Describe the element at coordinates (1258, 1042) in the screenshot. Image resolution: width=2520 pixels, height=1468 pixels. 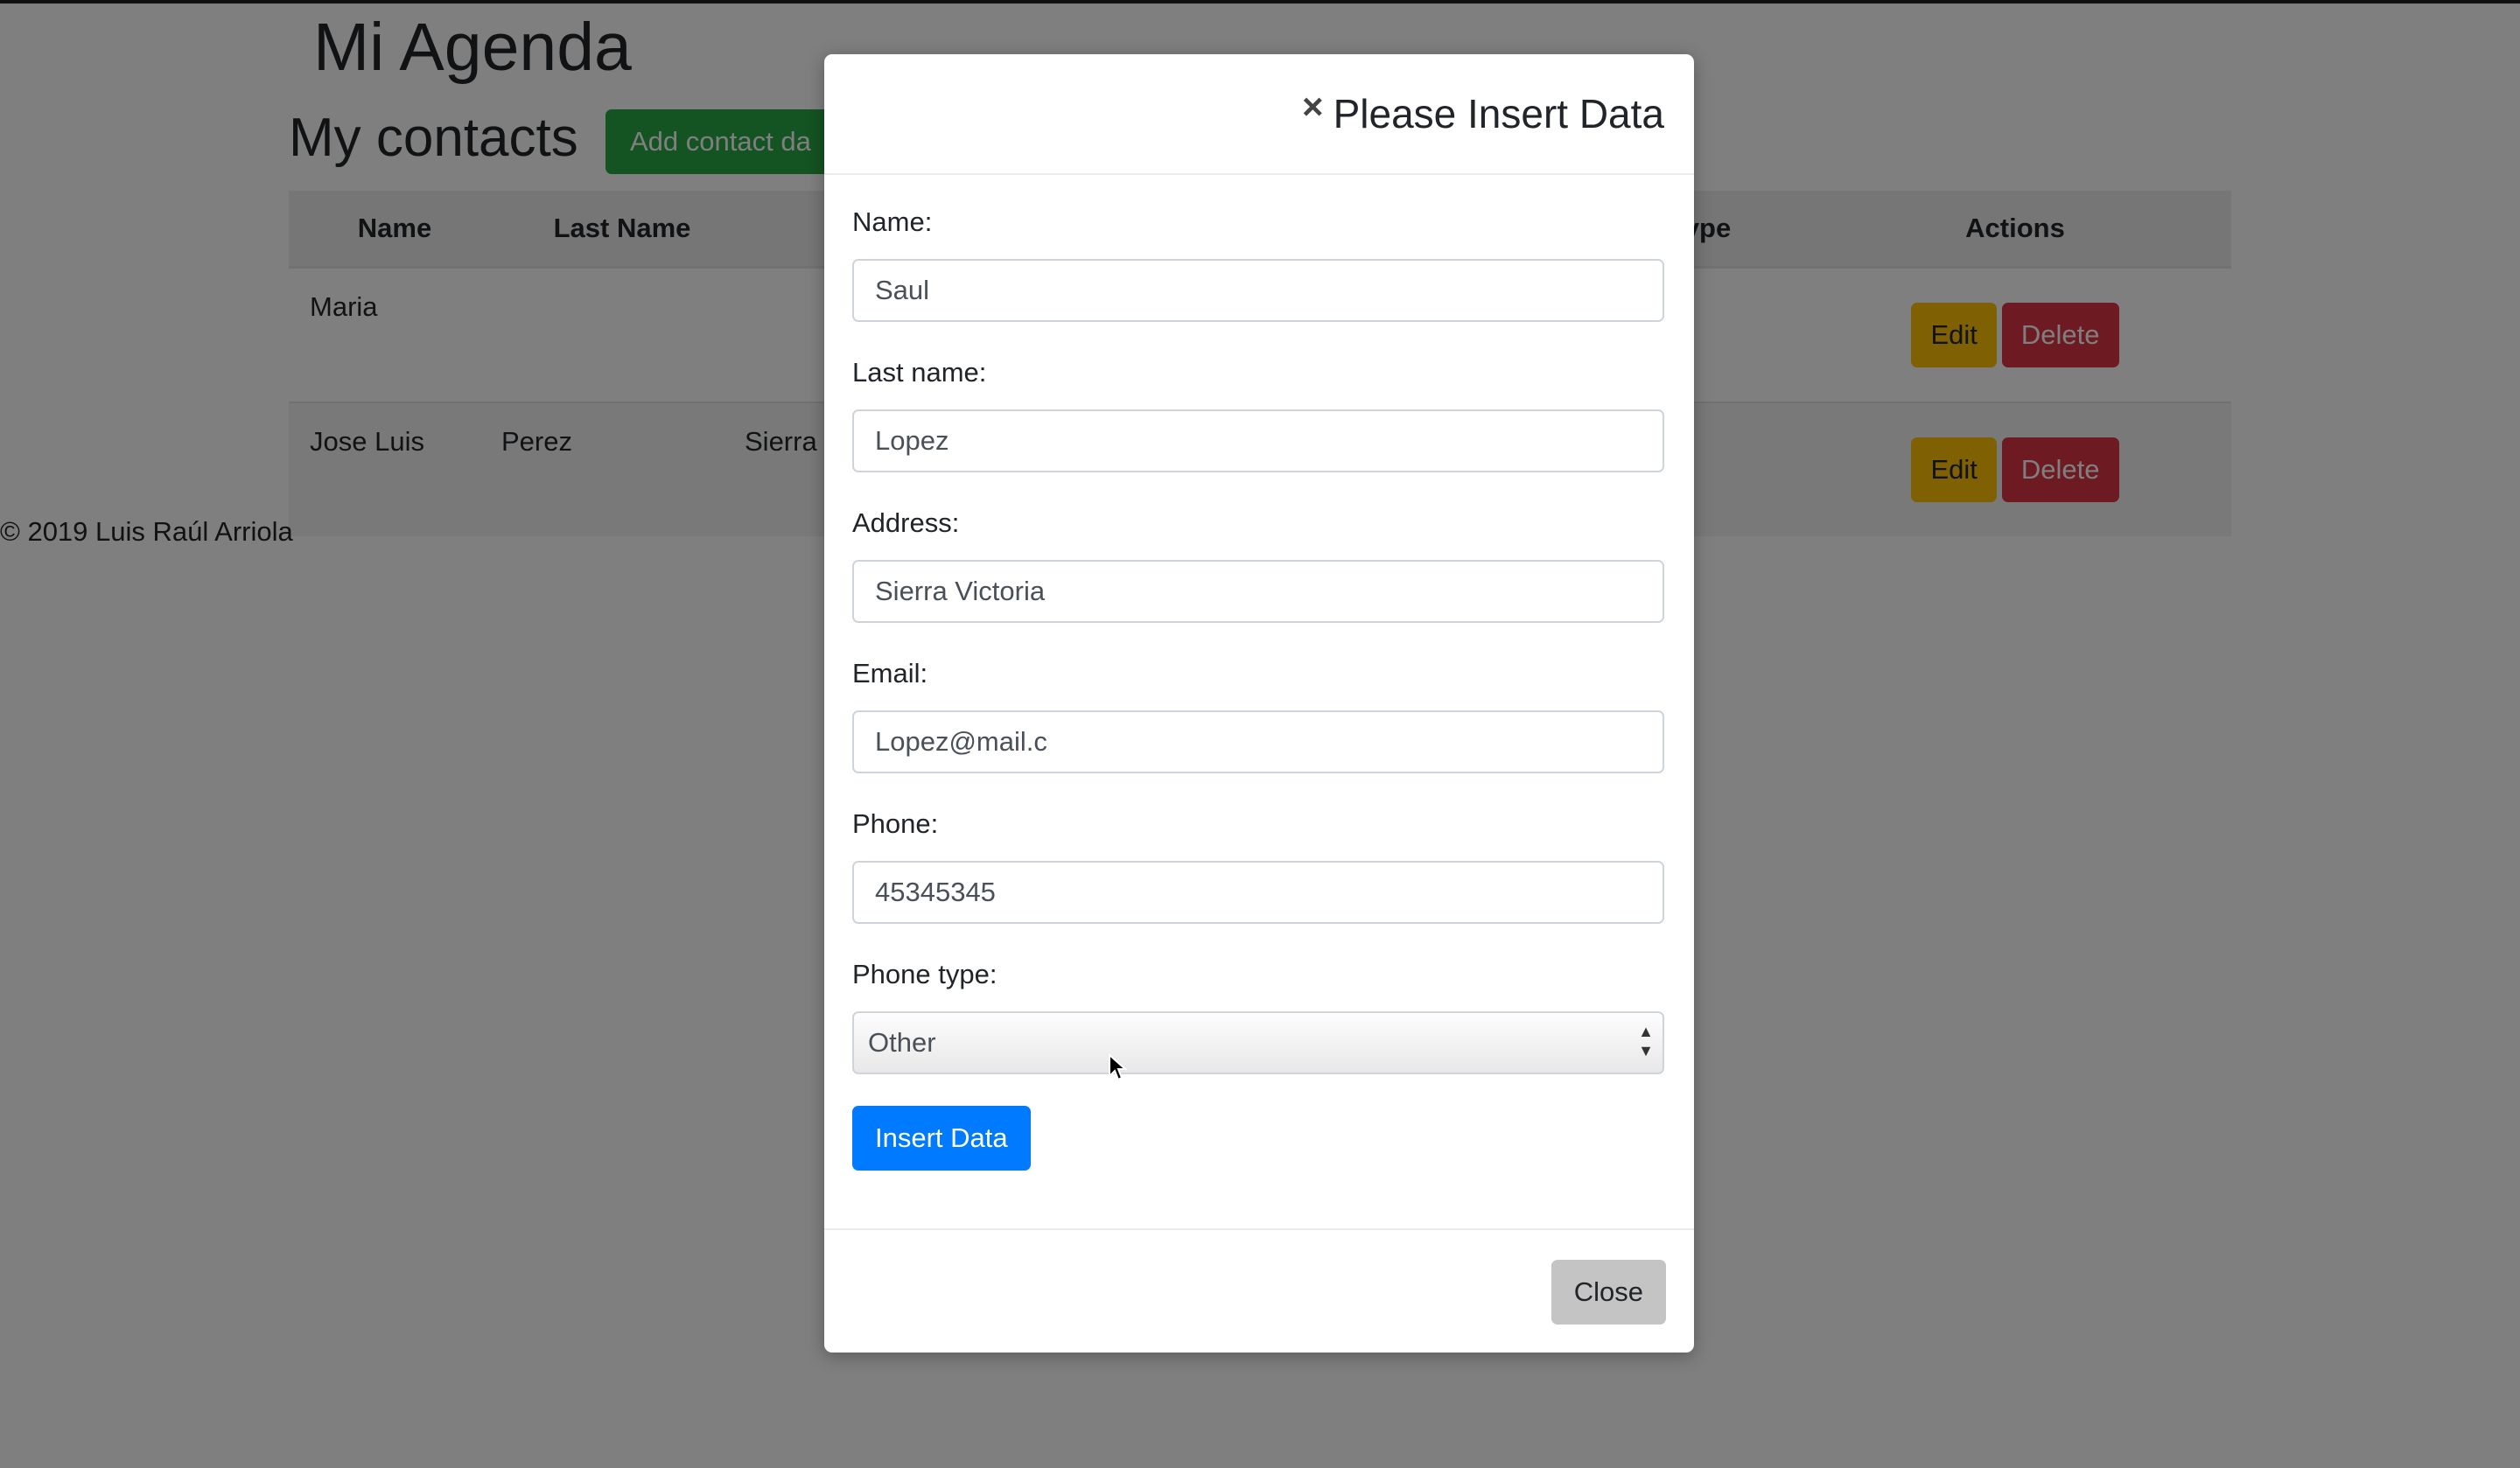
I see `phone-type-select: Other ▲ ▼` at that location.